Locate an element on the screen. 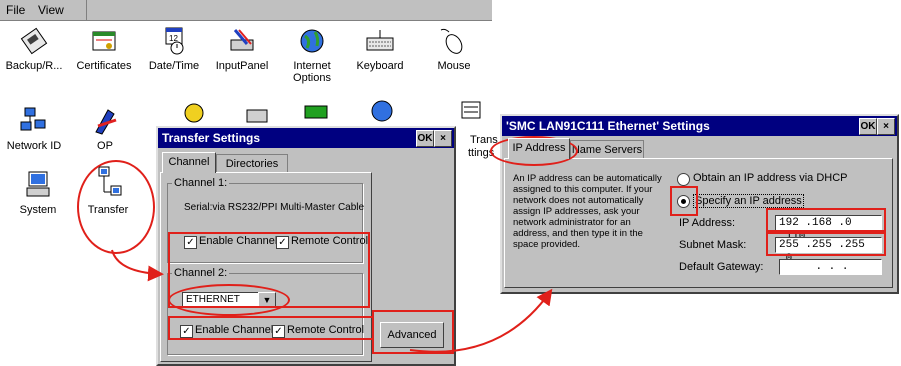 This screenshot has height=366, width=901. annotation-arrows is located at coordinates (332, 301).